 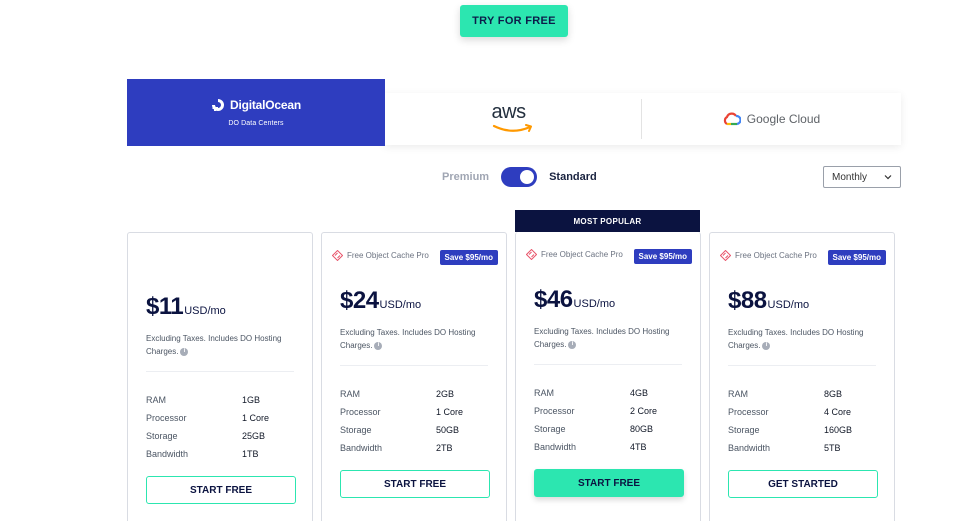 What do you see at coordinates (256, 123) in the screenshot?
I see `digitalocean-subtitle: DO Data Centers` at bounding box center [256, 123].